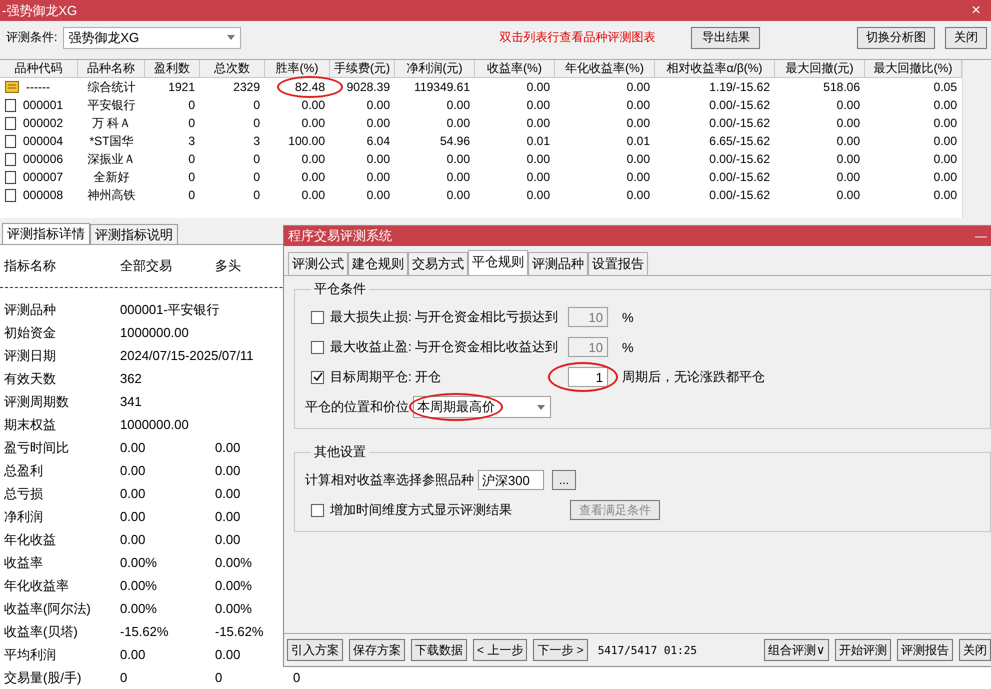 This screenshot has width=991, height=689. I want to click on column-header: 最大回撤(元), so click(820, 69).